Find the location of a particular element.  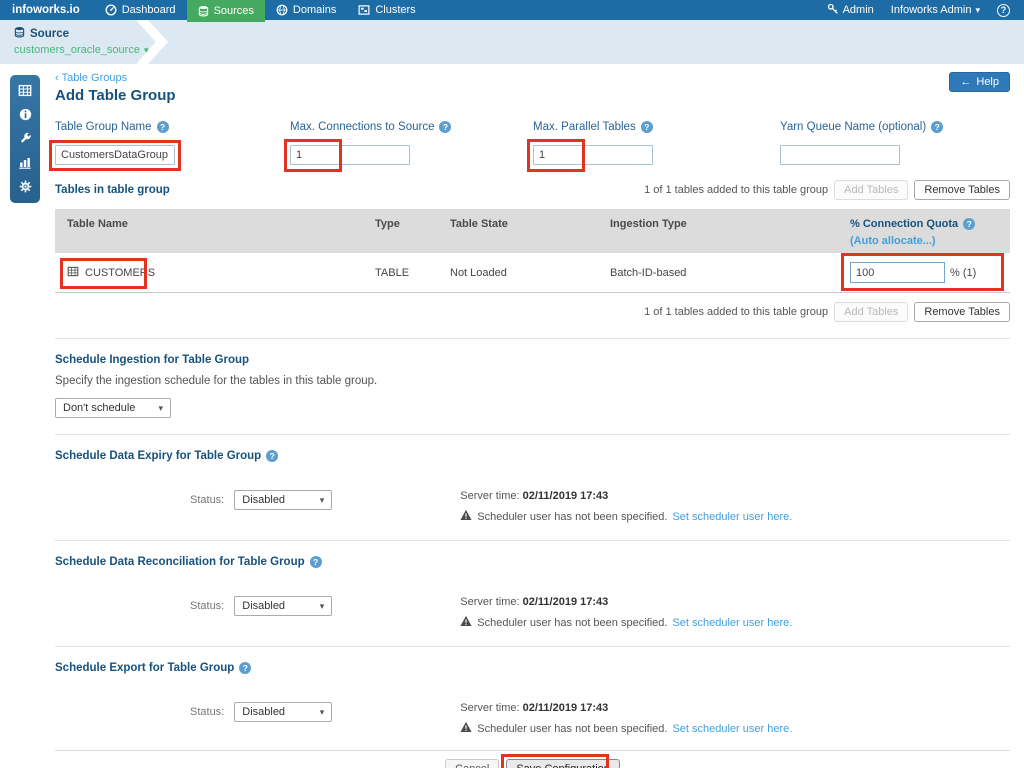

cancel-button: Cancel is located at coordinates (472, 763).